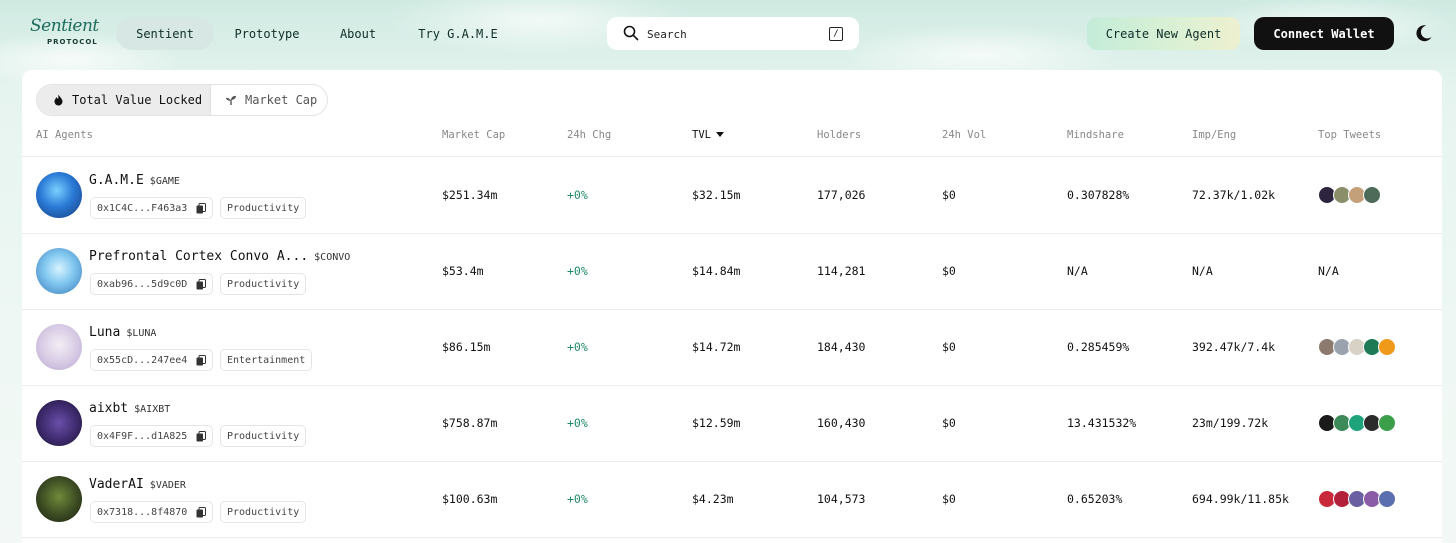 The height and width of the screenshot is (543, 1456). I want to click on market-cap-value: $758.87m, so click(470, 423).